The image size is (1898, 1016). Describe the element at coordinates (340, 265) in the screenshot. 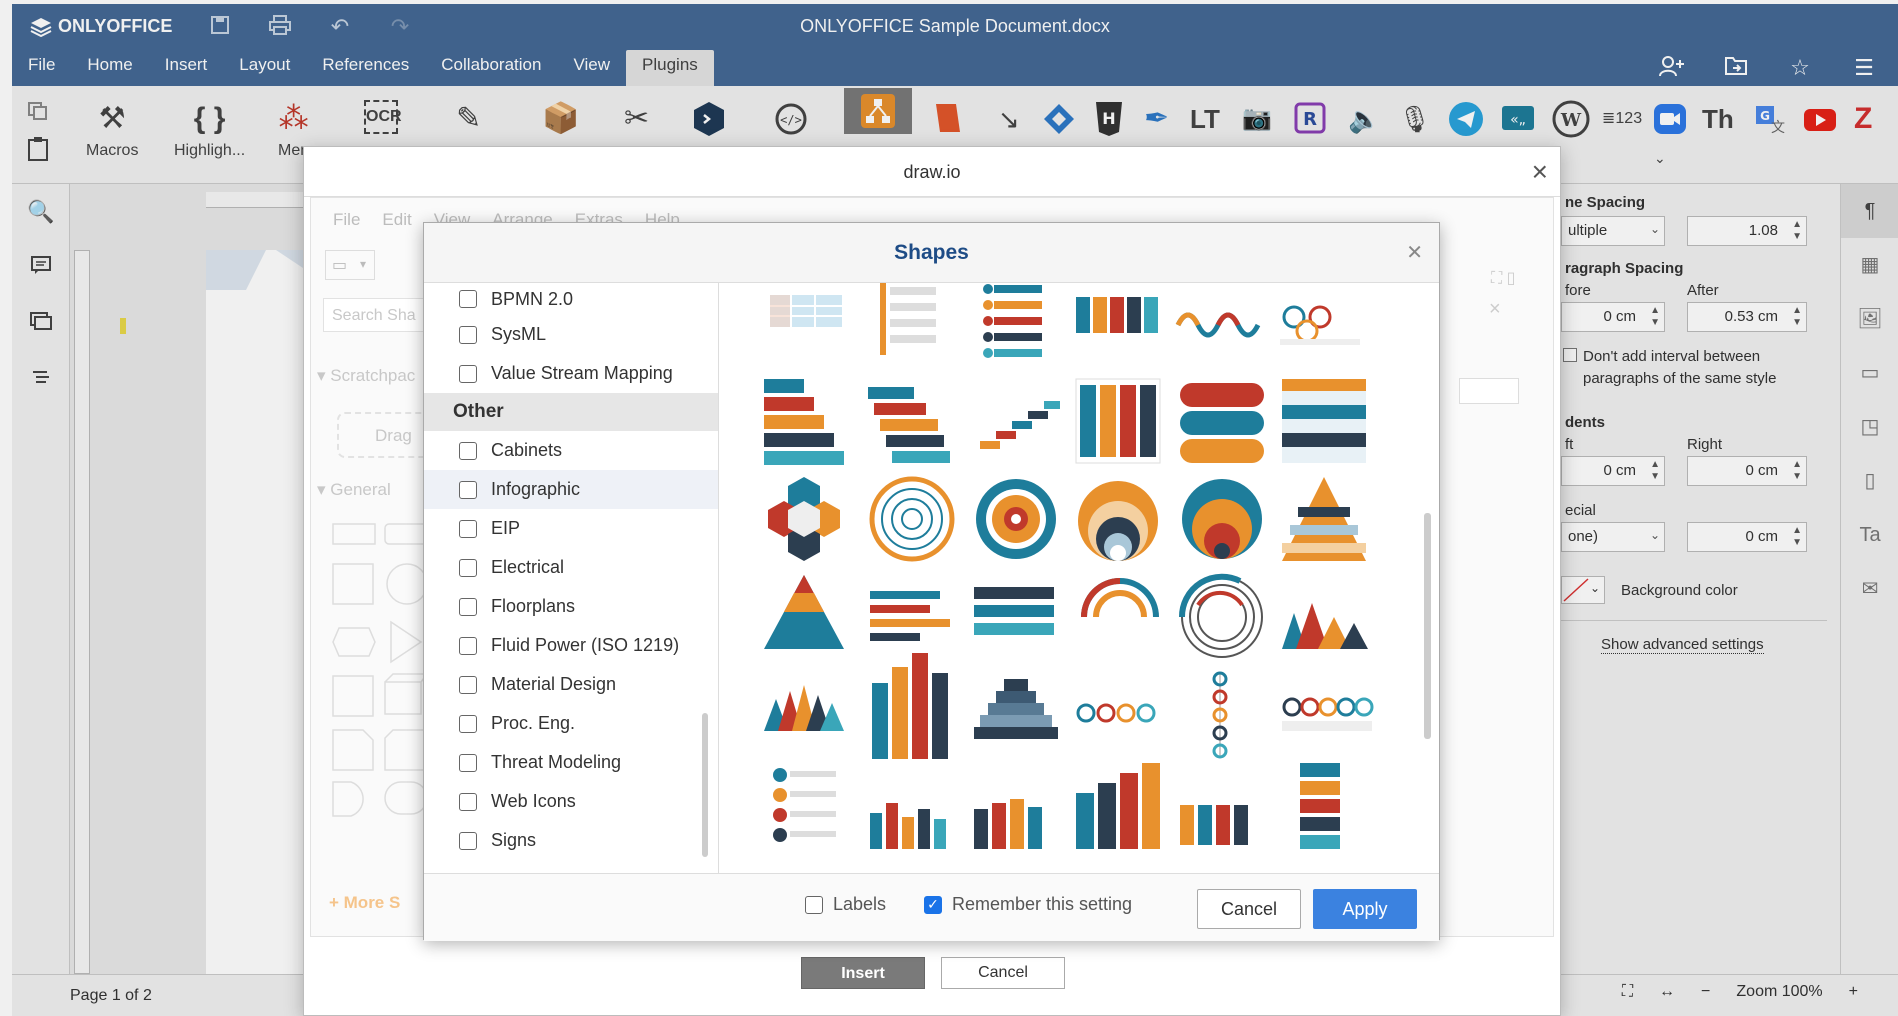

I see `layout-icon: ▭` at that location.